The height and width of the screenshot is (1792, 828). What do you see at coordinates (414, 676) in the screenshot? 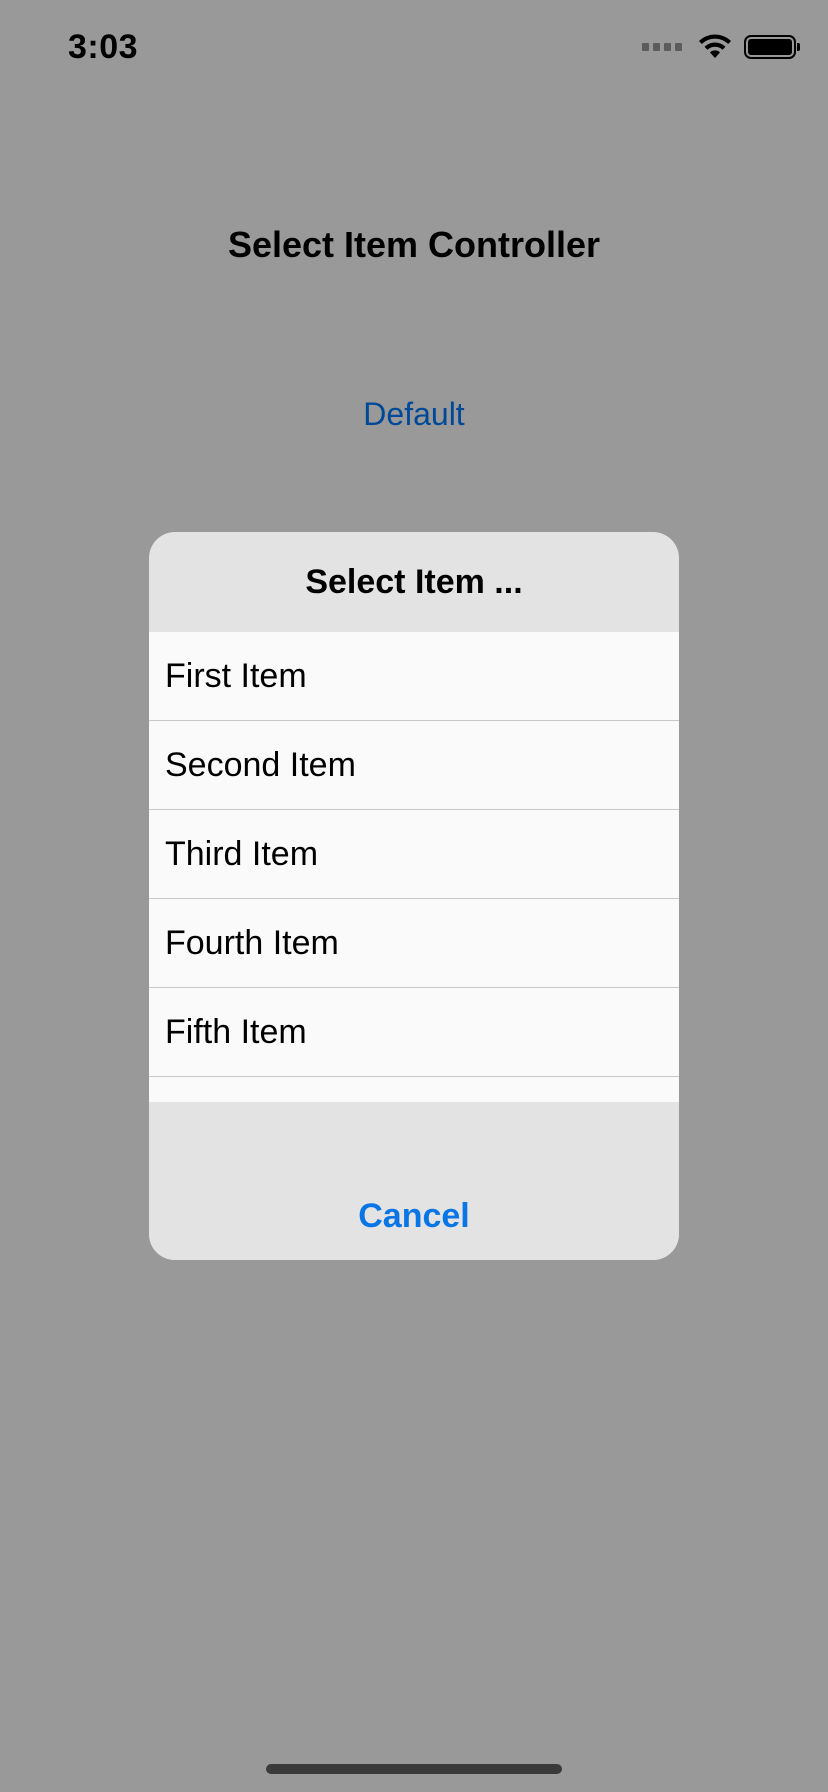
I see `list-item: First Item` at bounding box center [414, 676].